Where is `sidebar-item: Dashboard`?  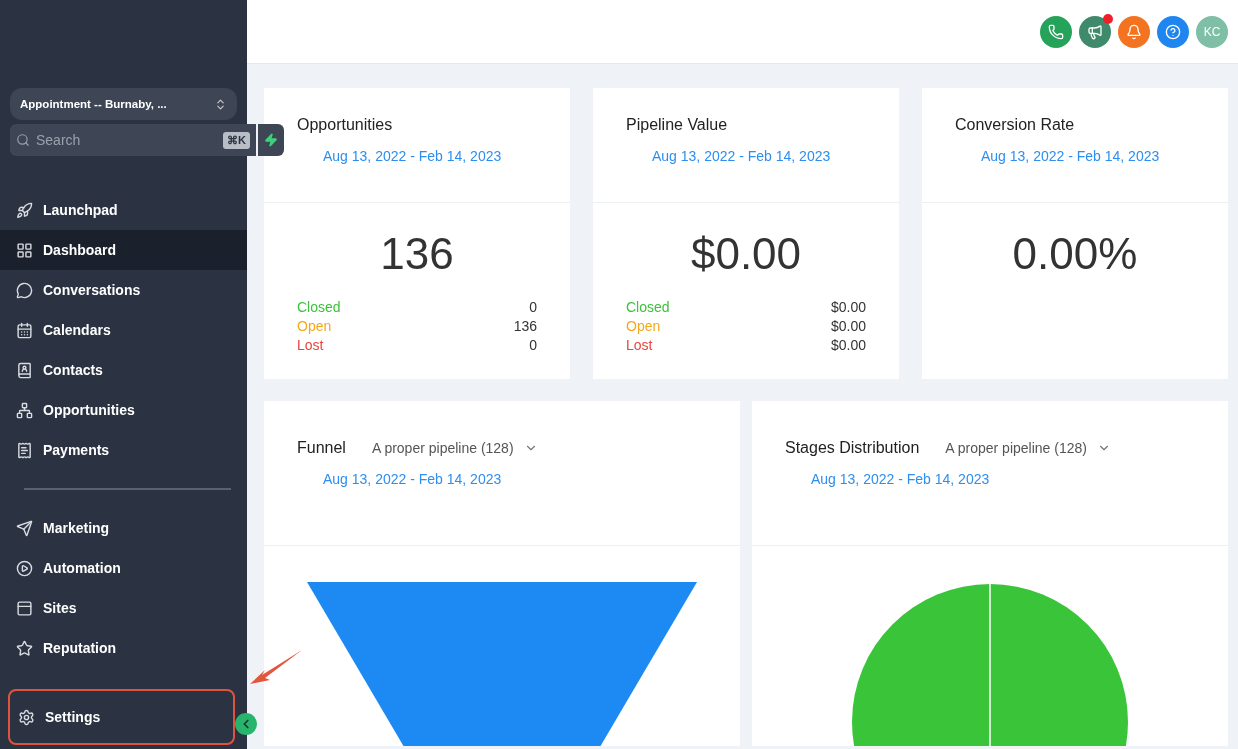
sidebar-item: Dashboard is located at coordinates (123, 250).